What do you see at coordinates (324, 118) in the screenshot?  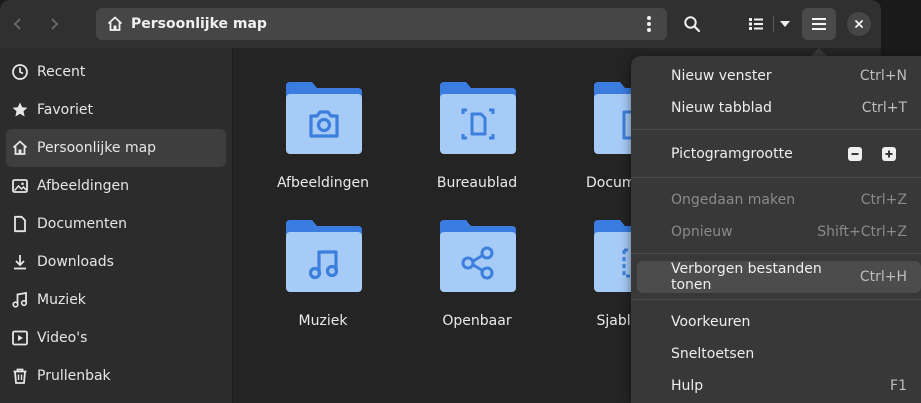 I see `camera-folder-icon` at bounding box center [324, 118].